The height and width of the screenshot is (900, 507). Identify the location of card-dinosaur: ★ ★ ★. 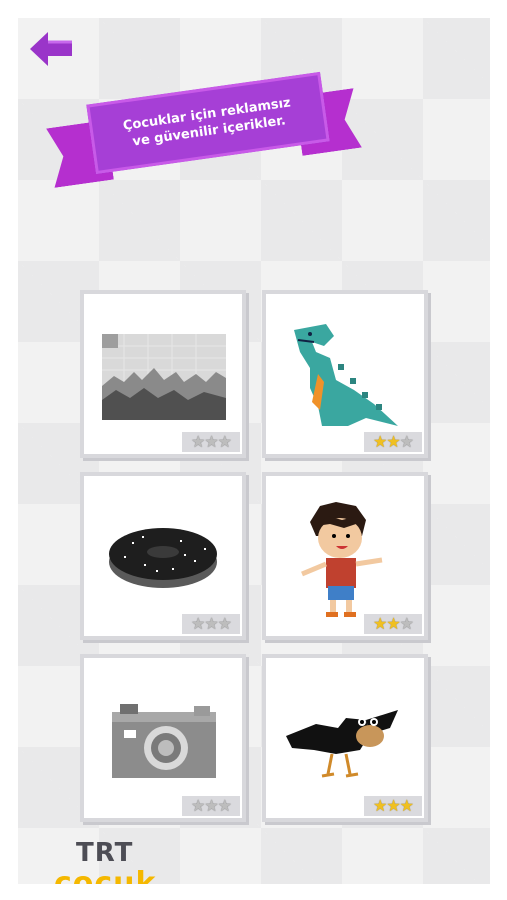
(345, 374).